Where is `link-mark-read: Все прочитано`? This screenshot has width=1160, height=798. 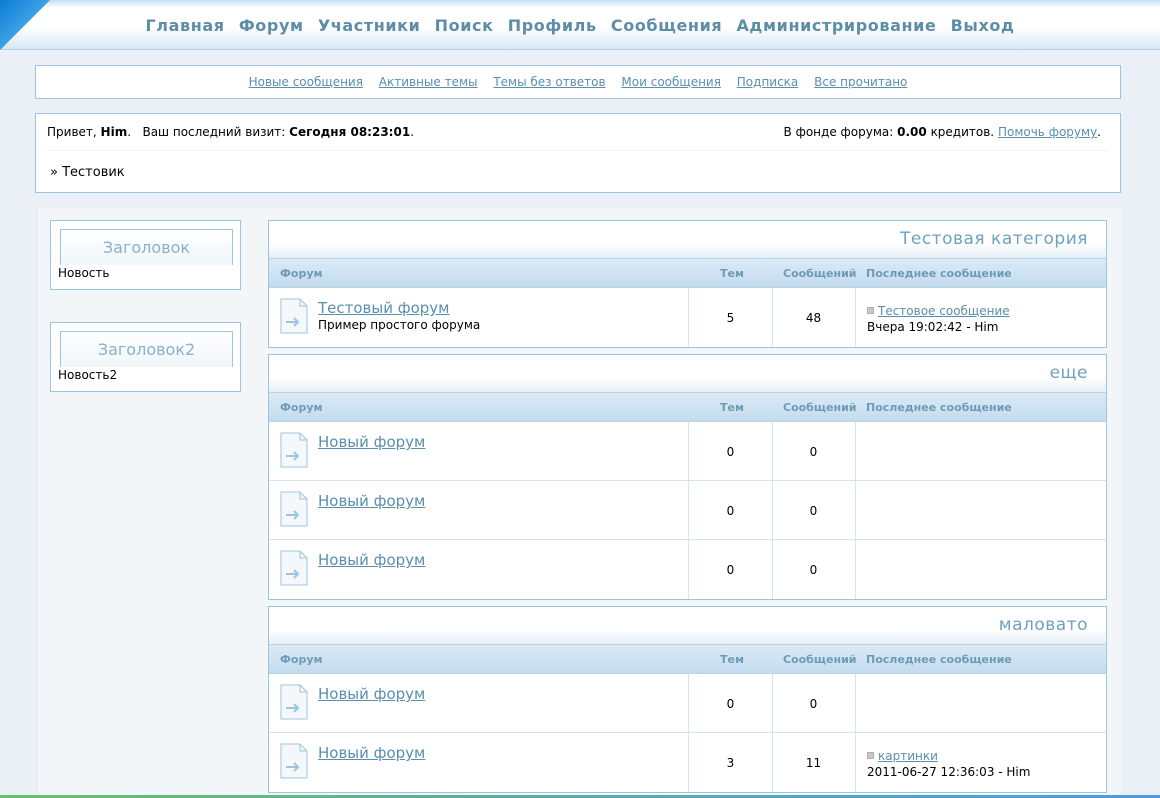
link-mark-read: Все прочитано is located at coordinates (860, 82).